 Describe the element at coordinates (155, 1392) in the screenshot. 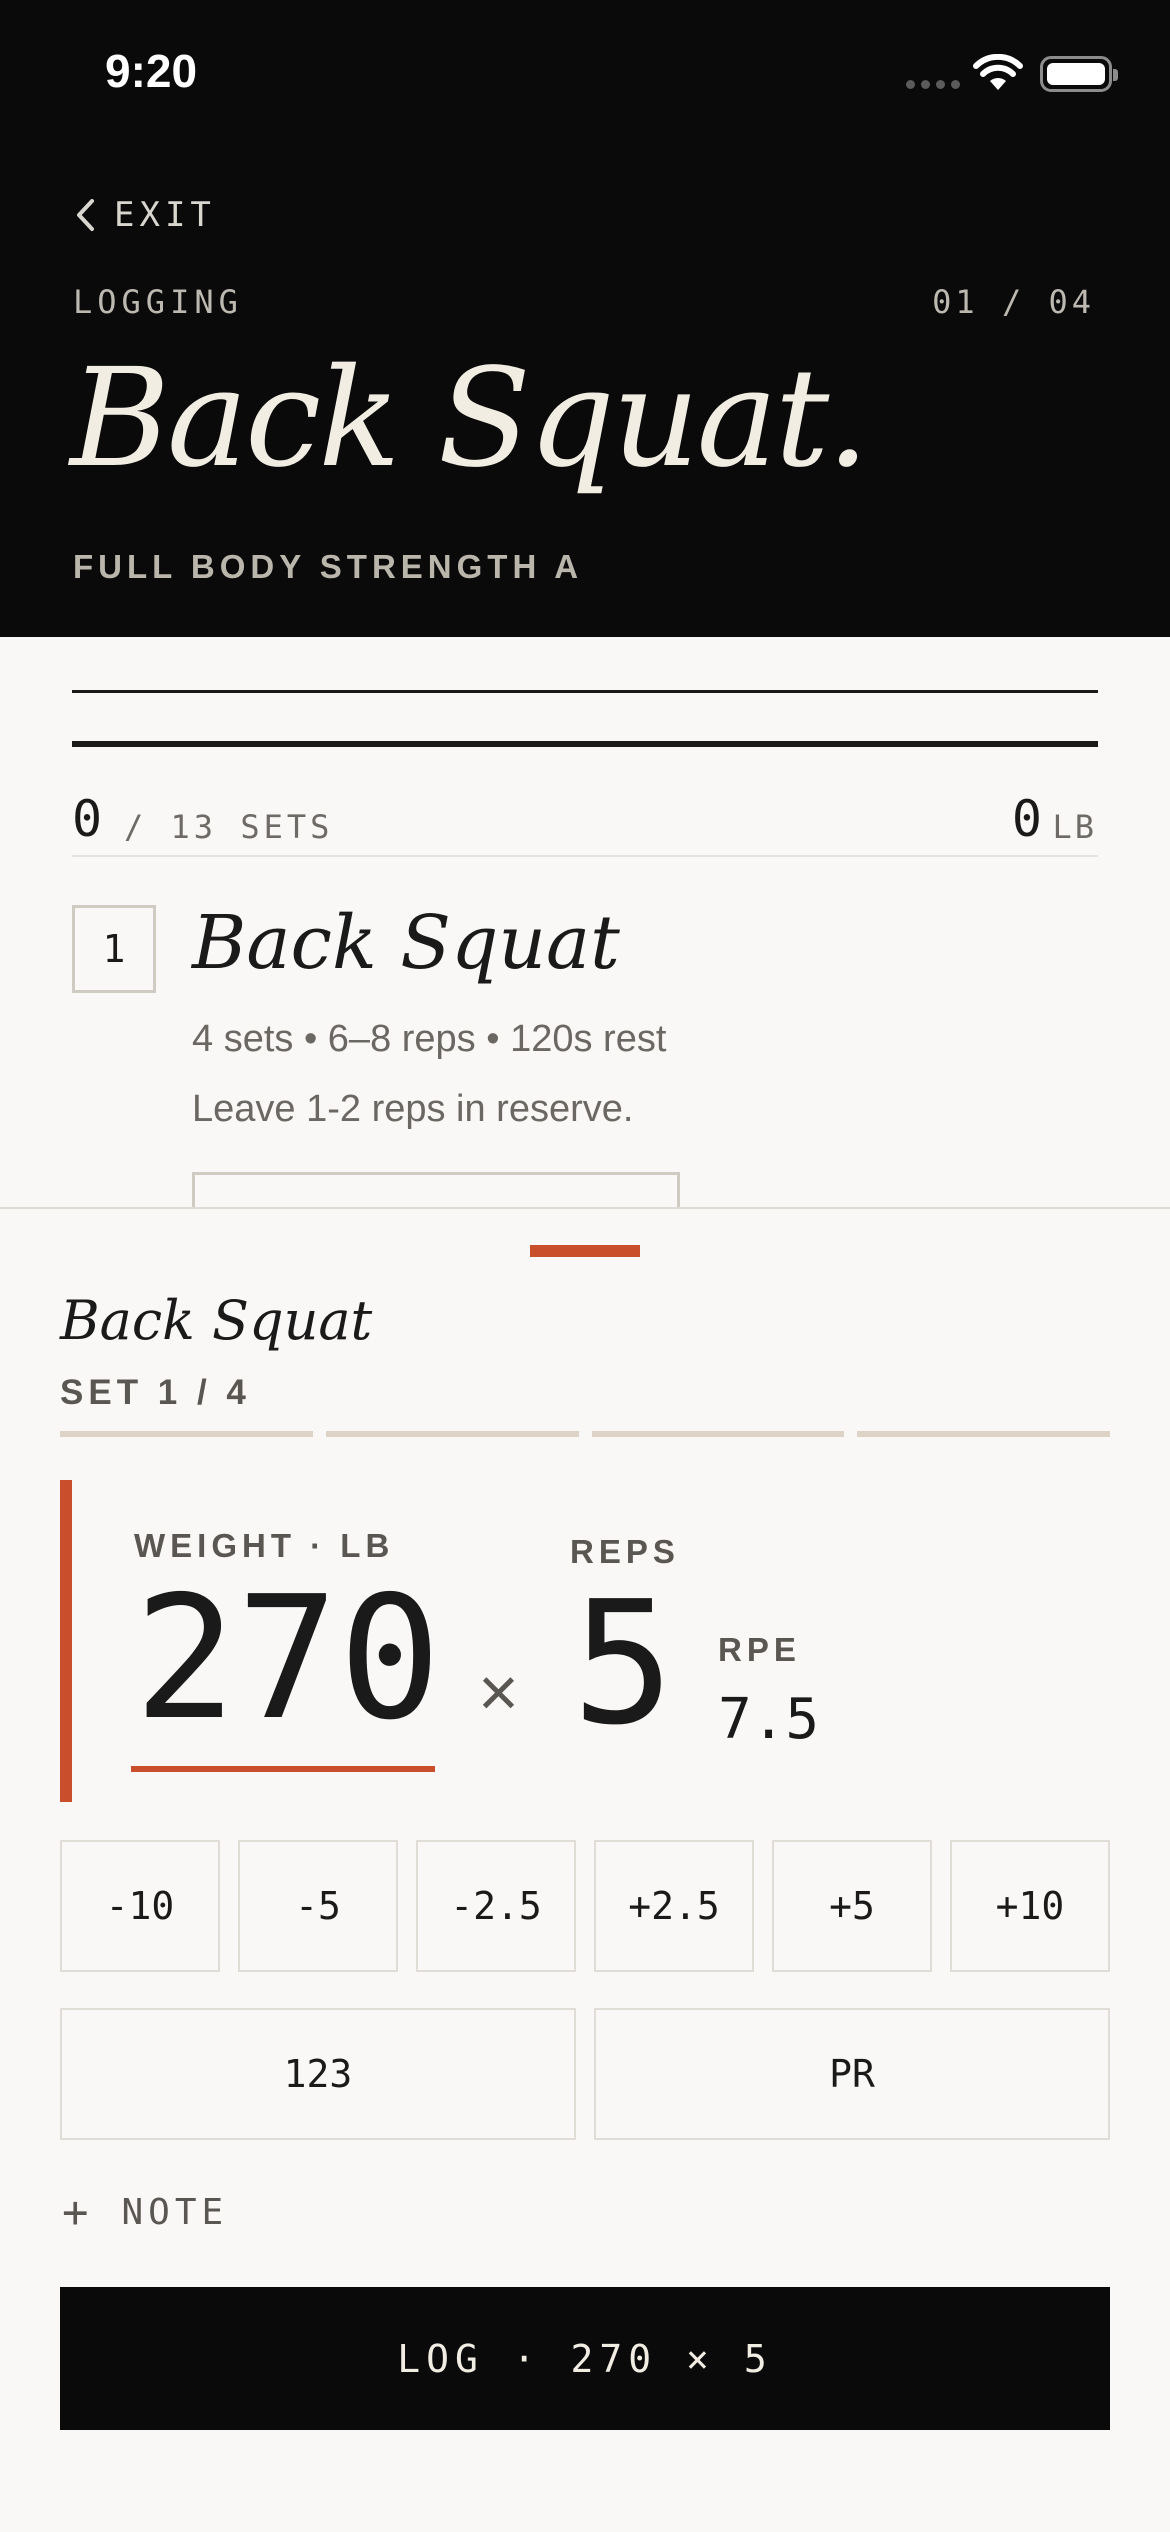

I see `set-label: SET 1 / 4` at that location.